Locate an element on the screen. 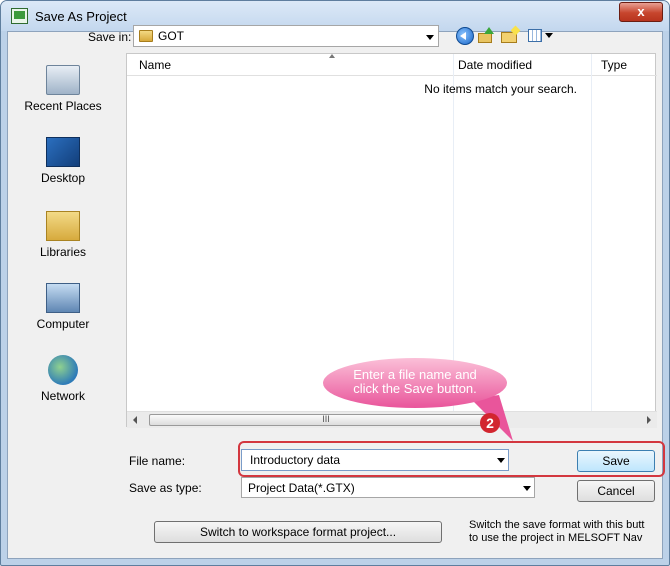 This screenshot has height=566, width=670. scroll-right-icon is located at coordinates (649, 420).